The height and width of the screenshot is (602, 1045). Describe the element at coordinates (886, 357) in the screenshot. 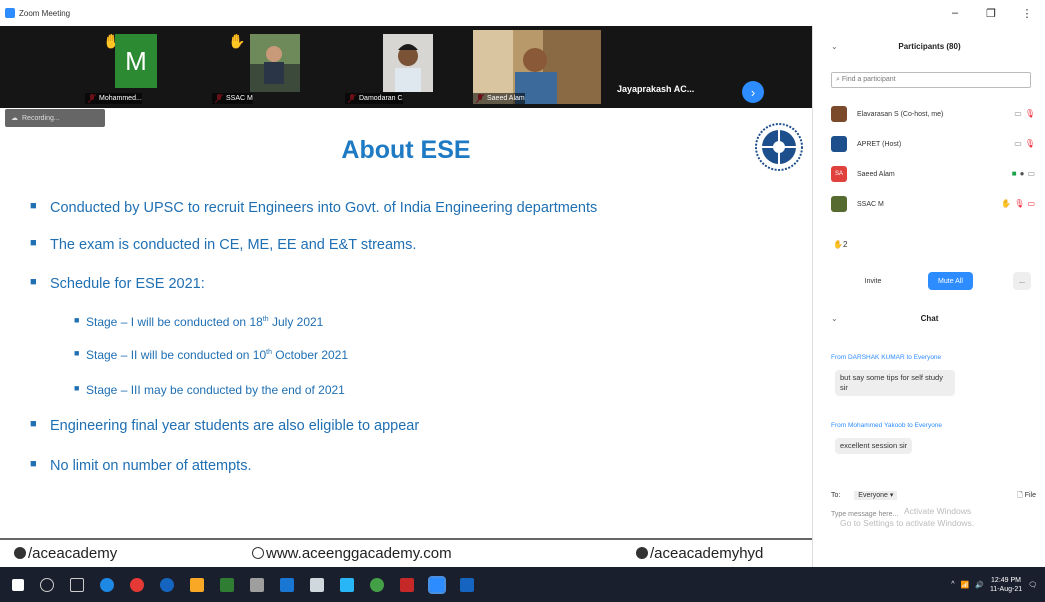

I see `chat-sender: From DARSHAK KUMAR to Everyone` at that location.